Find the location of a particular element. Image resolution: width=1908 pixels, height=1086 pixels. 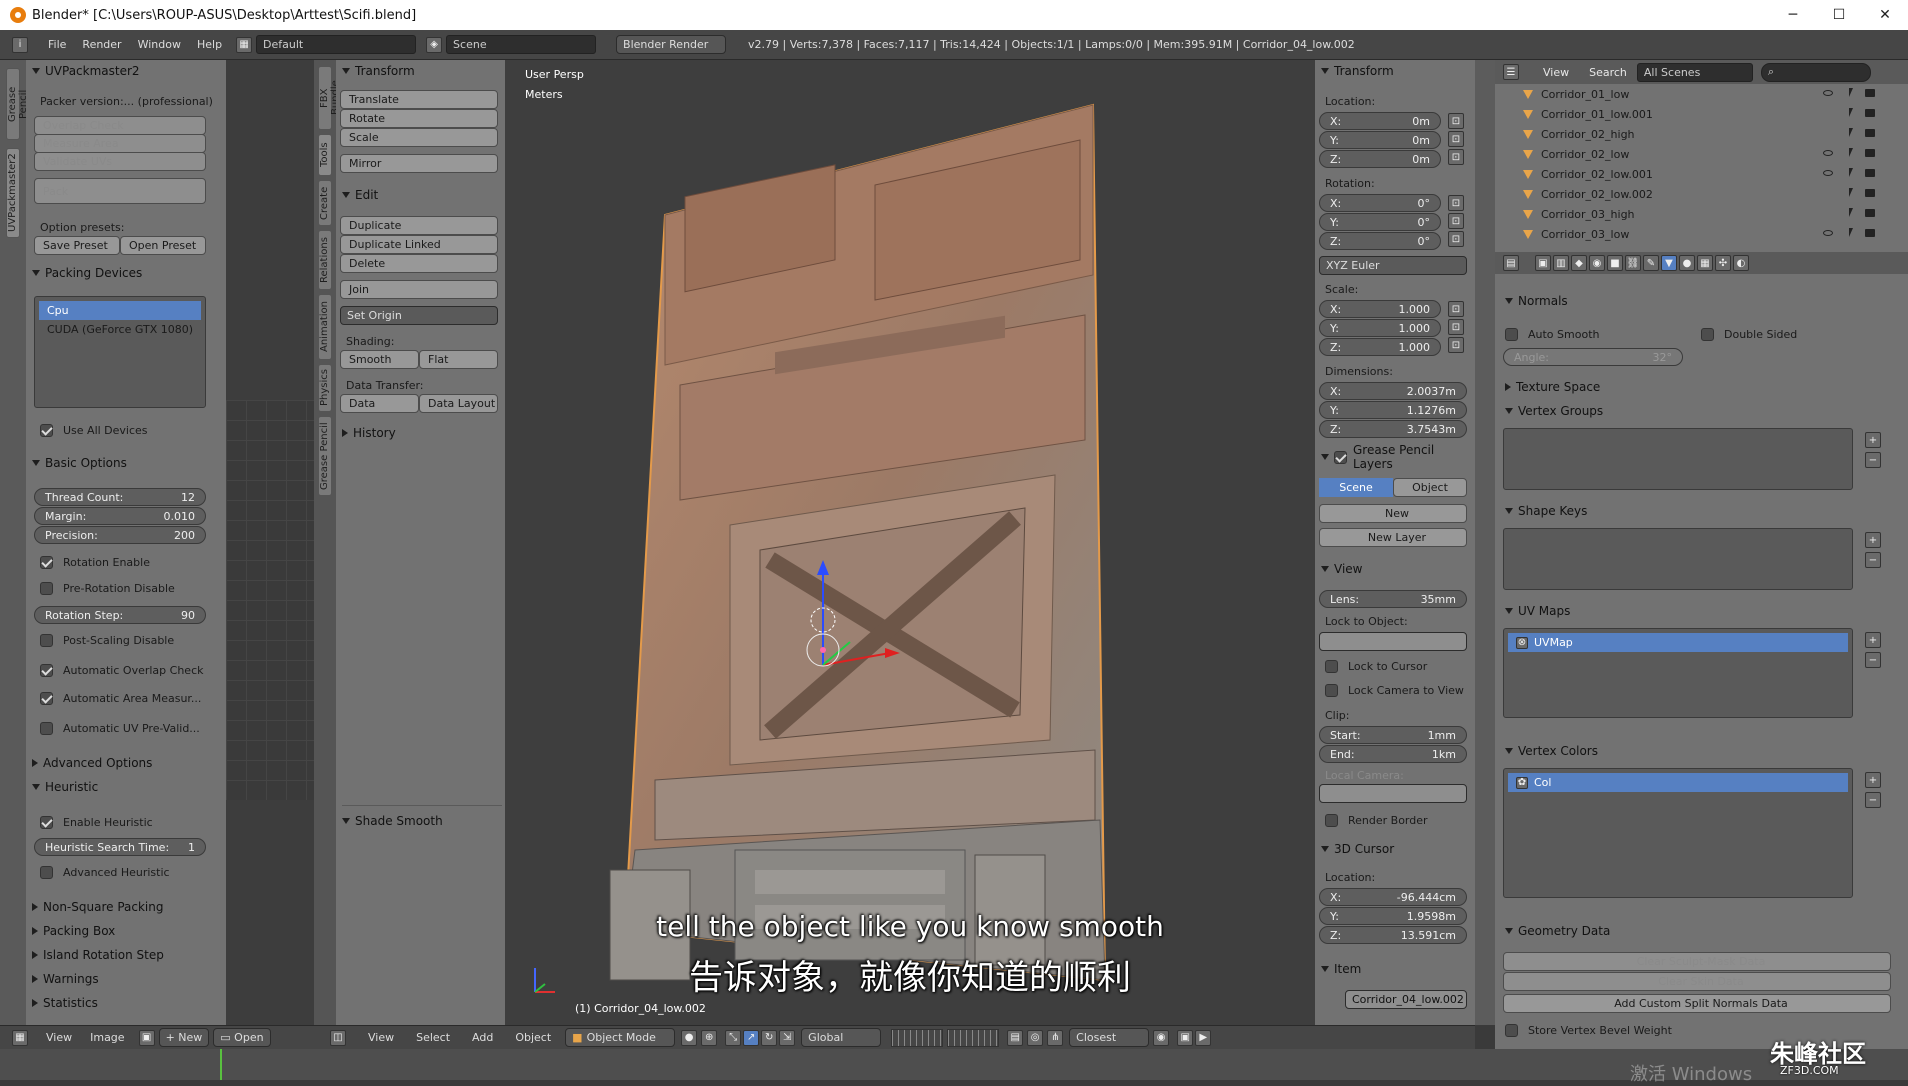

new-image-button: + New is located at coordinates (184, 1037).